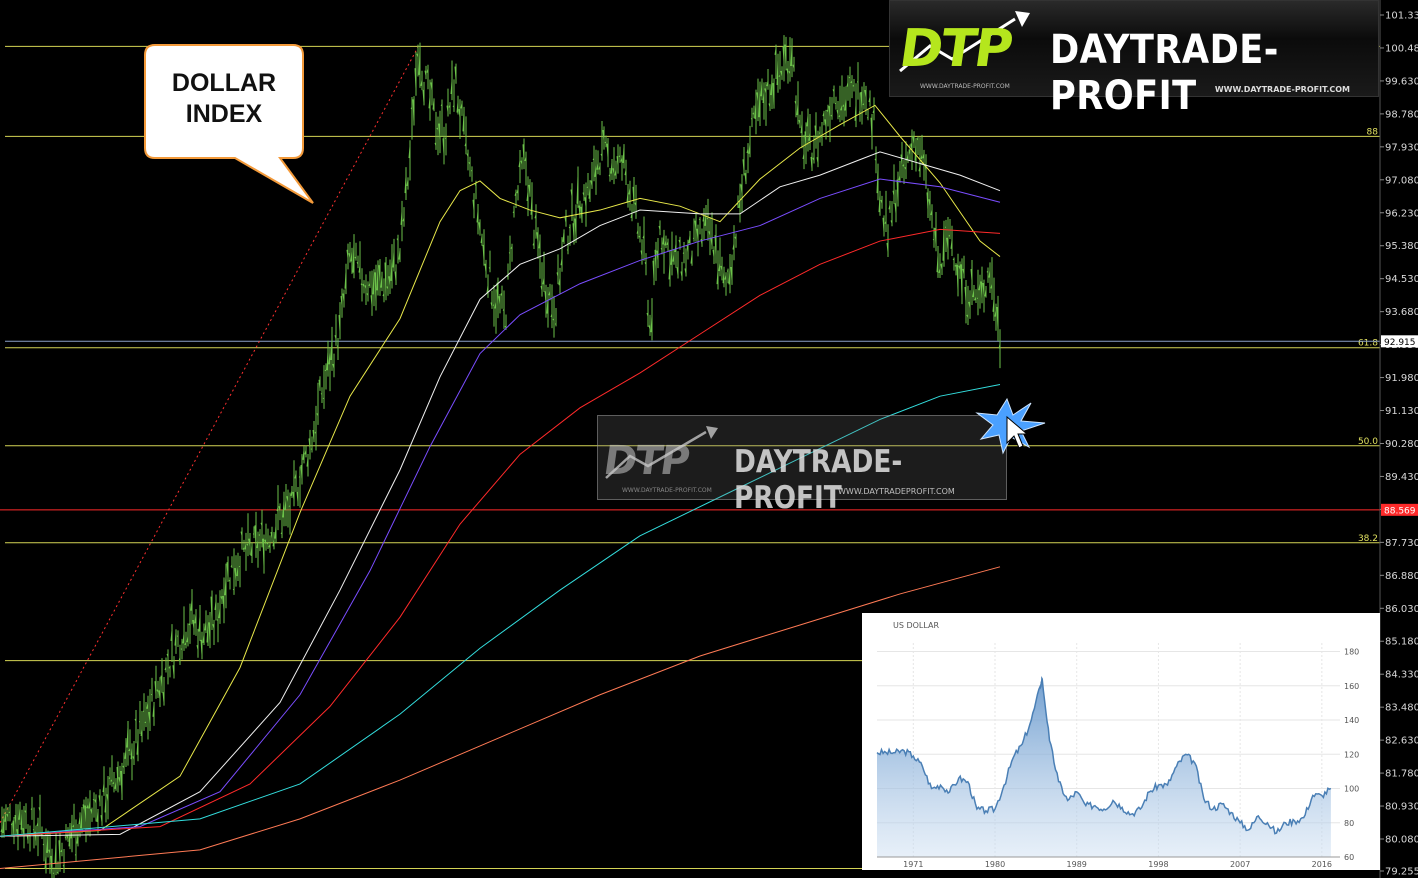  I want to click on logo-mark: DTP, so click(955, 49).